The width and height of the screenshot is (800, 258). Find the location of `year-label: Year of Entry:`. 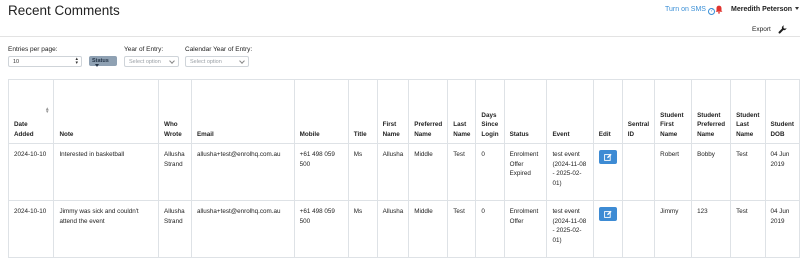

year-label: Year of Entry: is located at coordinates (144, 49).